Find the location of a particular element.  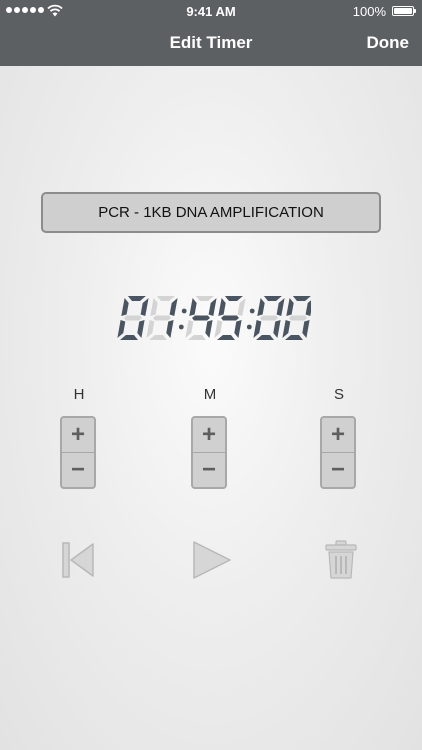

status-bar: 9:41 AM 100% is located at coordinates (211, 11).